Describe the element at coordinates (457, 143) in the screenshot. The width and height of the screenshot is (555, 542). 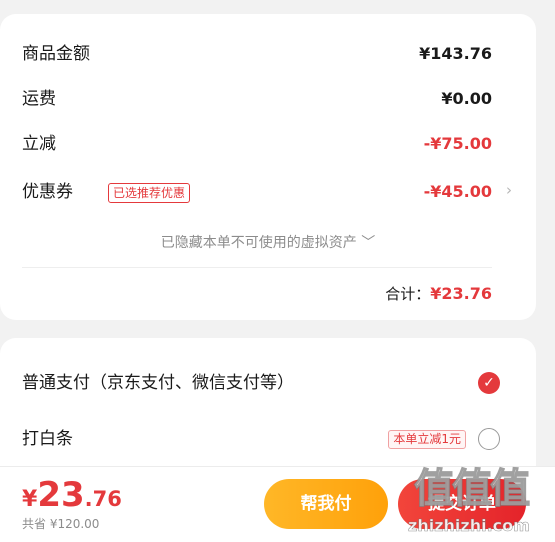
I see `instant-discount-value: -¥75.00` at that location.